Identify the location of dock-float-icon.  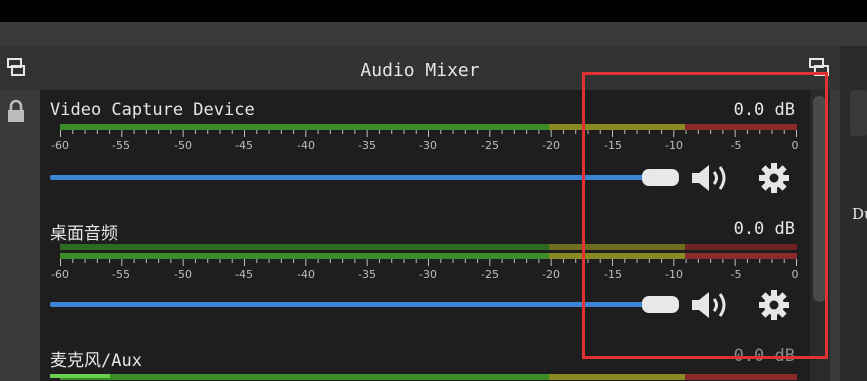
(16, 67).